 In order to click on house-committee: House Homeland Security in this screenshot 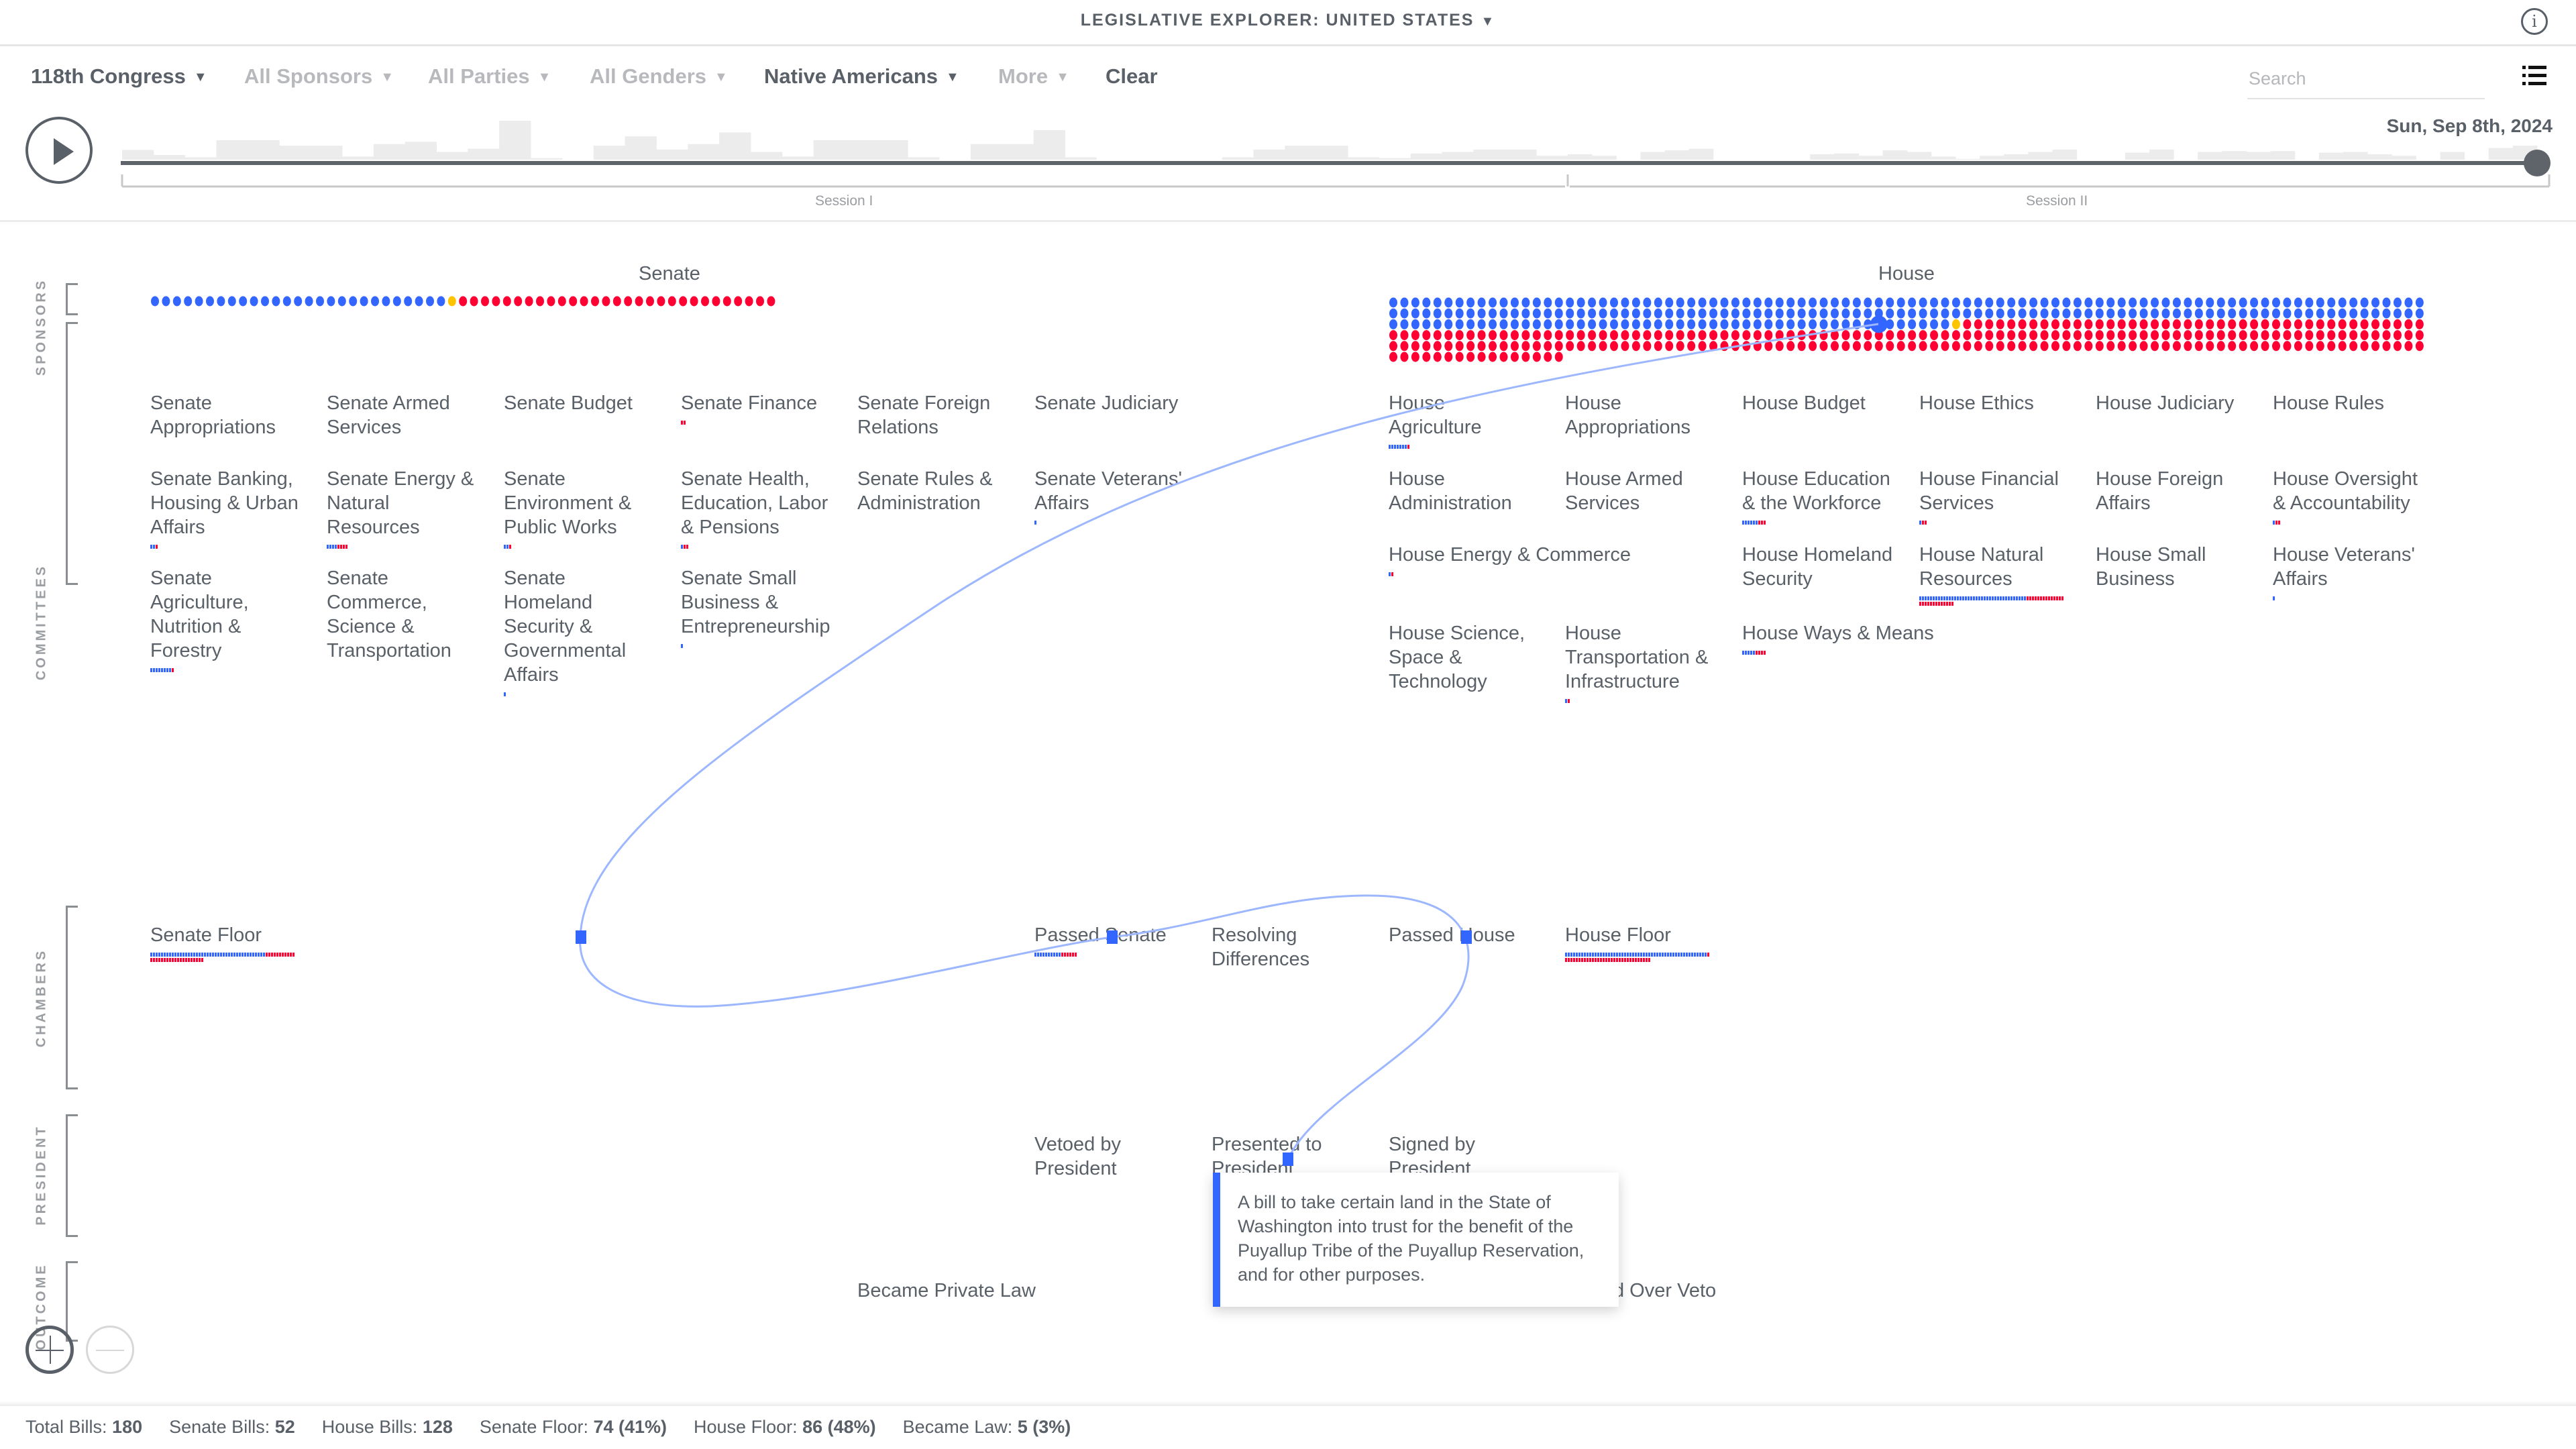, I will do `click(1817, 567)`.